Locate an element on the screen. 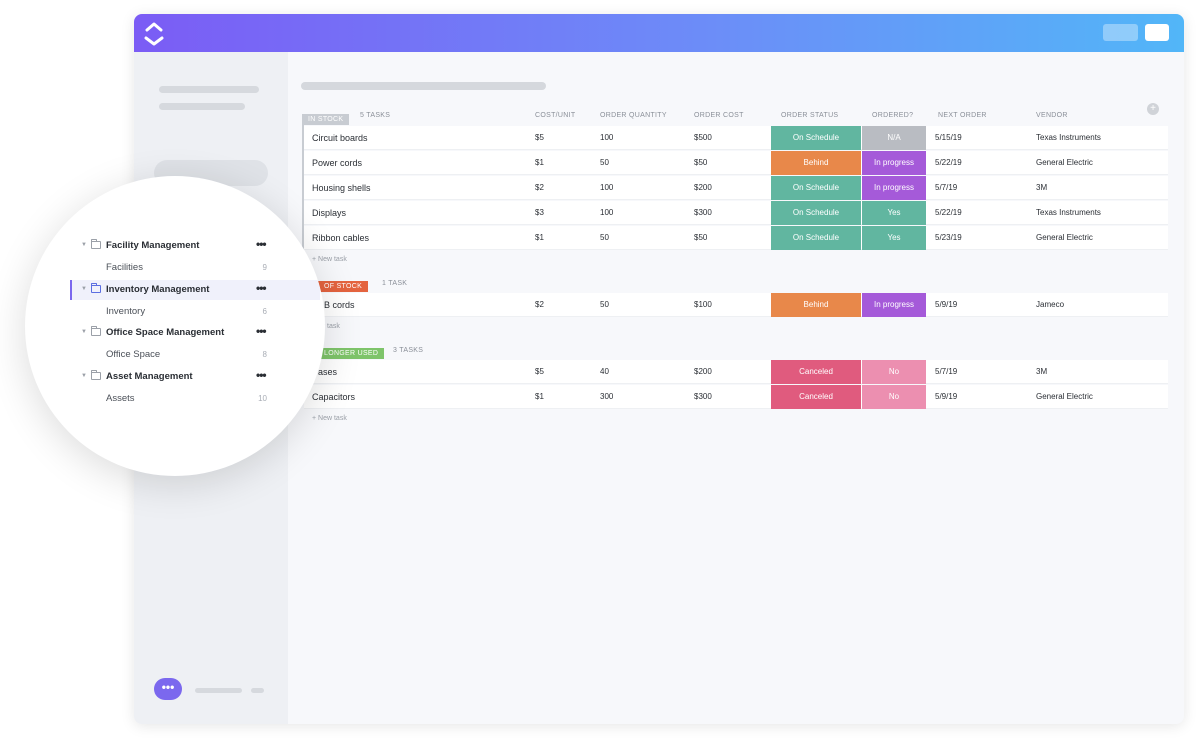  task-name: Power cords is located at coordinates (337, 163).